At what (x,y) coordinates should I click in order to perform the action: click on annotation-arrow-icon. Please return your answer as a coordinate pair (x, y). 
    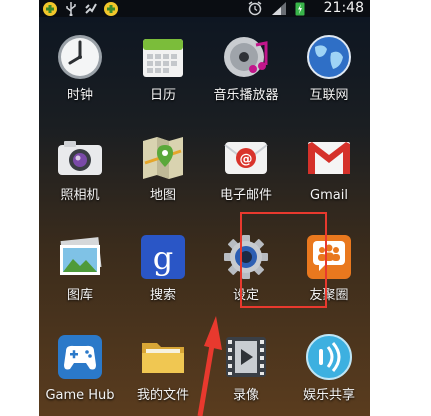
    Looking at the image, I should click on (209, 366).